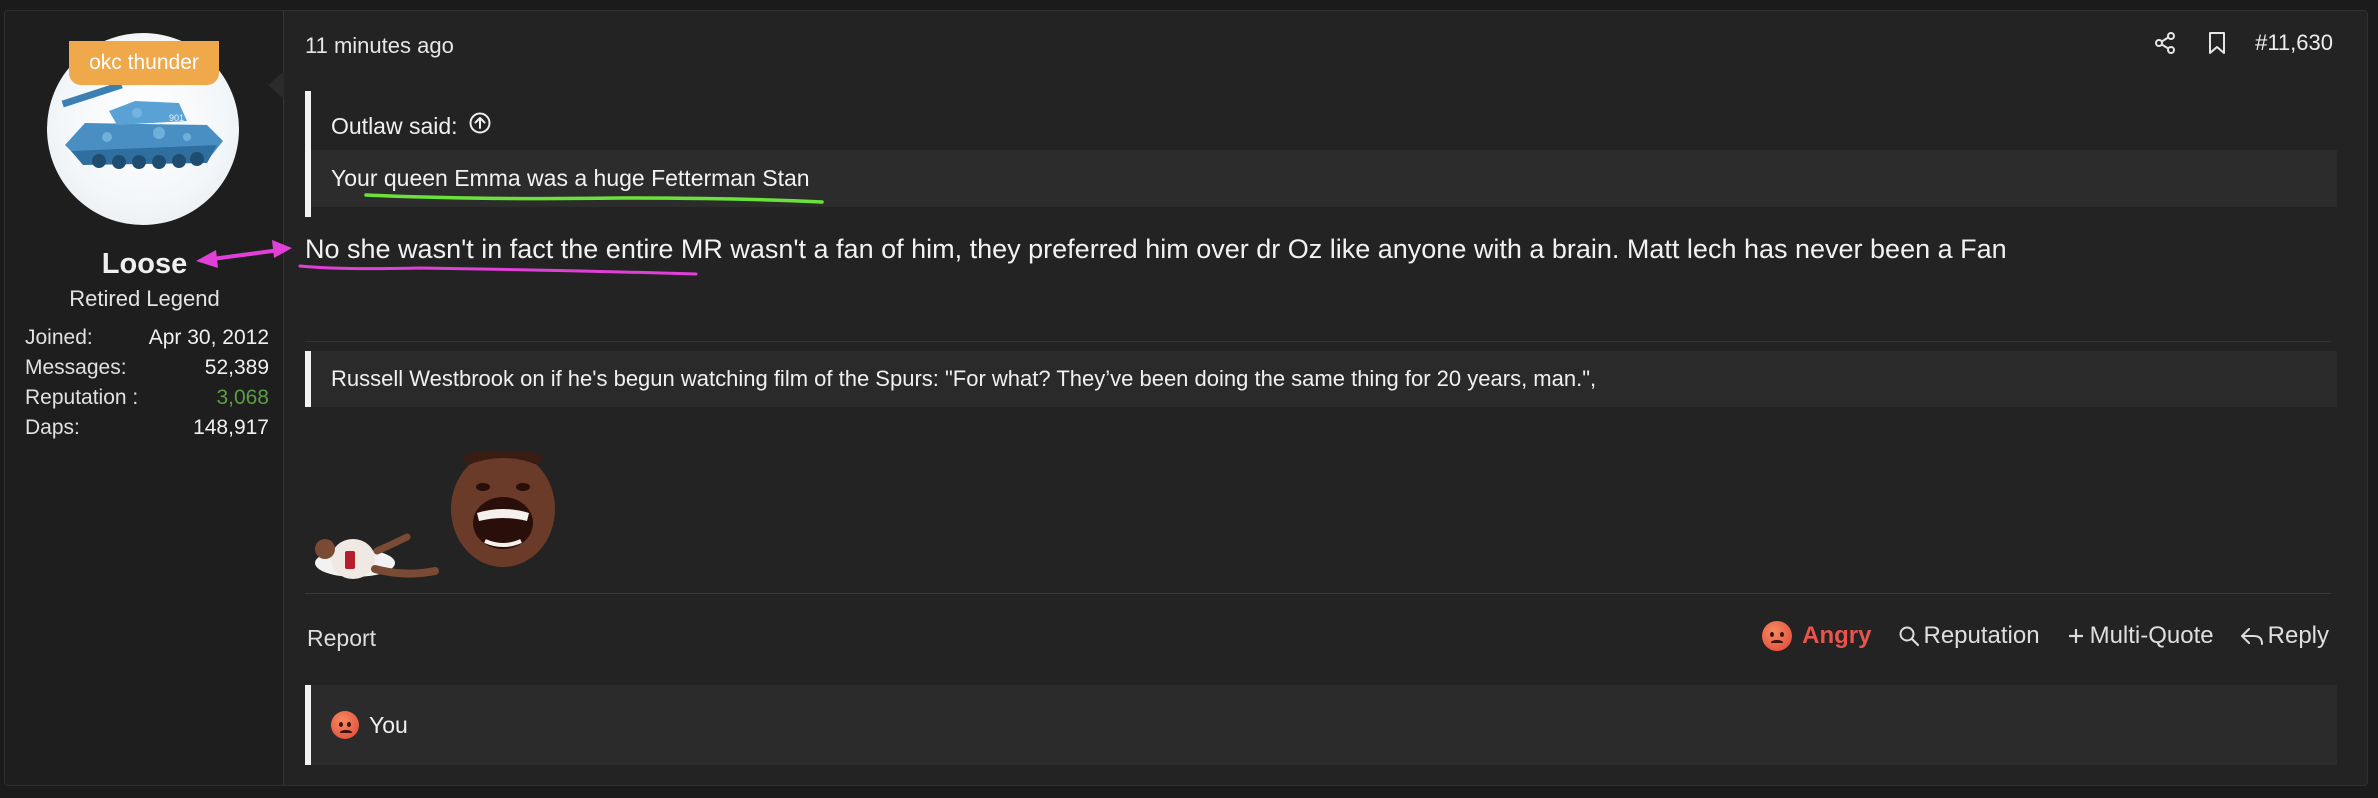 The width and height of the screenshot is (2378, 798). Describe the element at coordinates (2251, 636) in the screenshot. I see `reply-icon` at that location.